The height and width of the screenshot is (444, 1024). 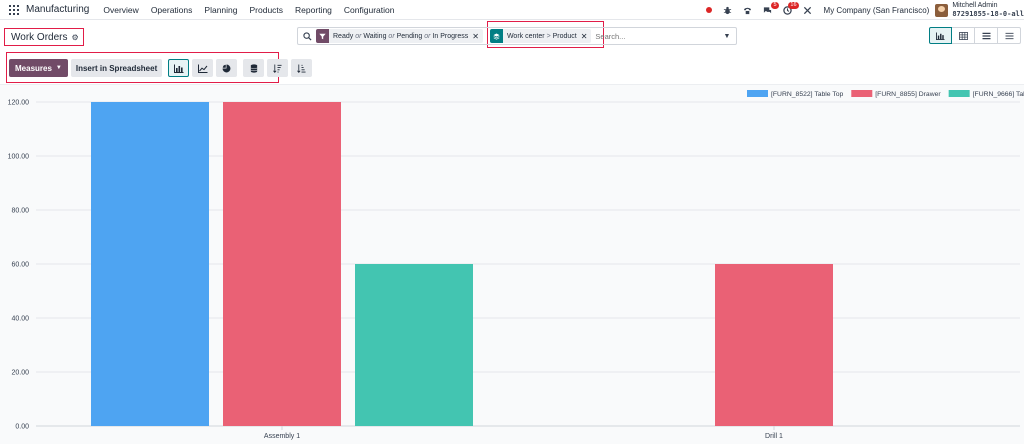 I want to click on y-tick-label: 20.00, so click(x=20, y=373).